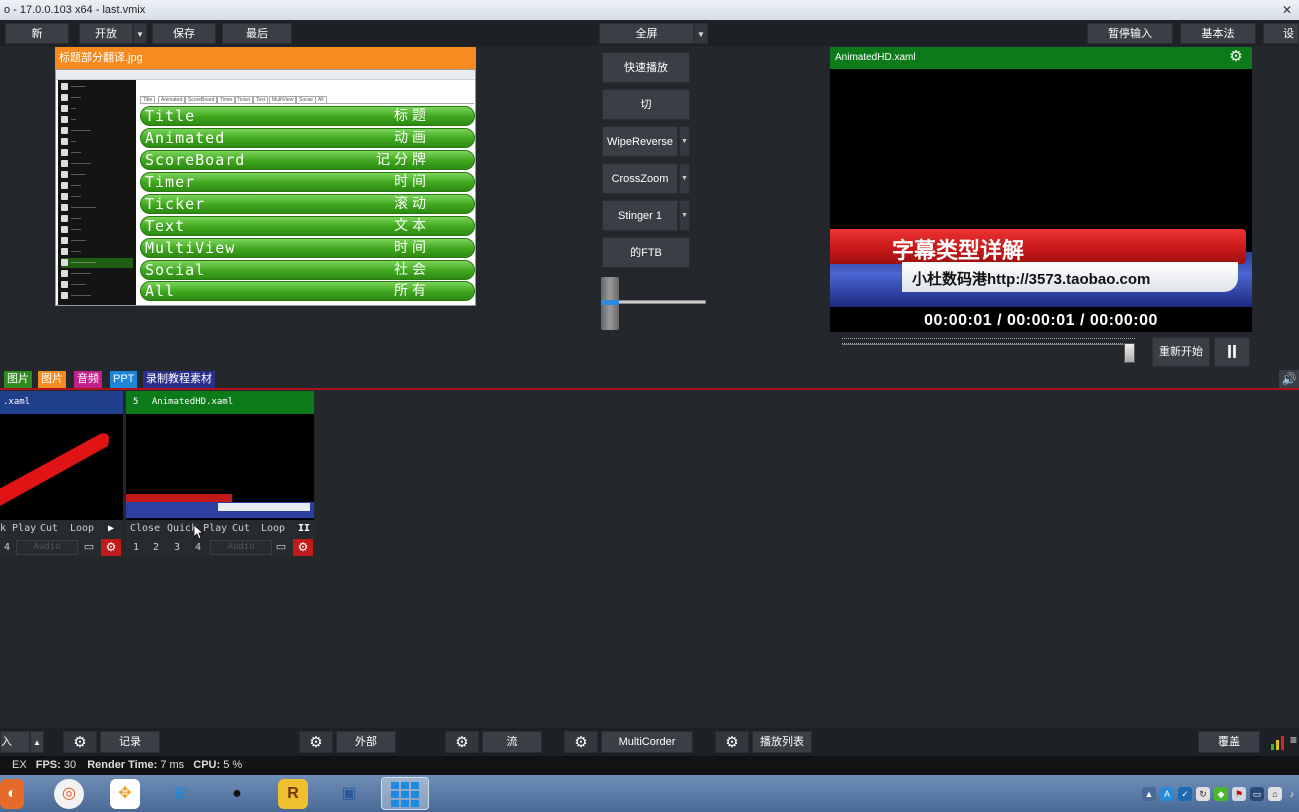 The image size is (1299, 812). What do you see at coordinates (412, 138) in the screenshot?
I see `translation-zh: 动画` at bounding box center [412, 138].